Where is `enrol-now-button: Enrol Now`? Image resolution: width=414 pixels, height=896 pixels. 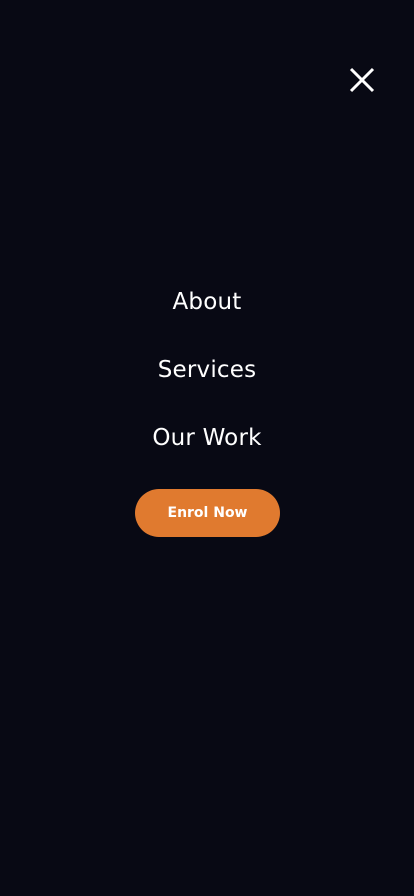 enrol-now-button: Enrol Now is located at coordinates (207, 513).